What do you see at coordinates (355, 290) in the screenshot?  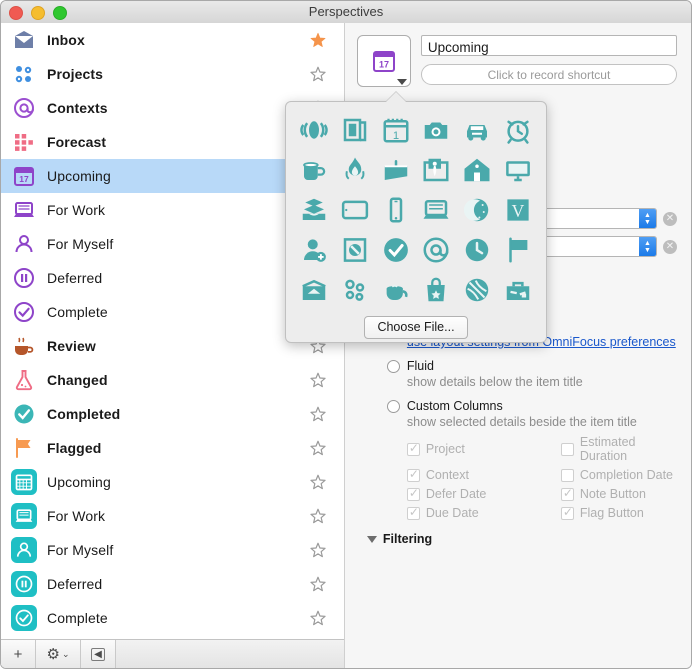 I see `icon-option-circles-icon` at bounding box center [355, 290].